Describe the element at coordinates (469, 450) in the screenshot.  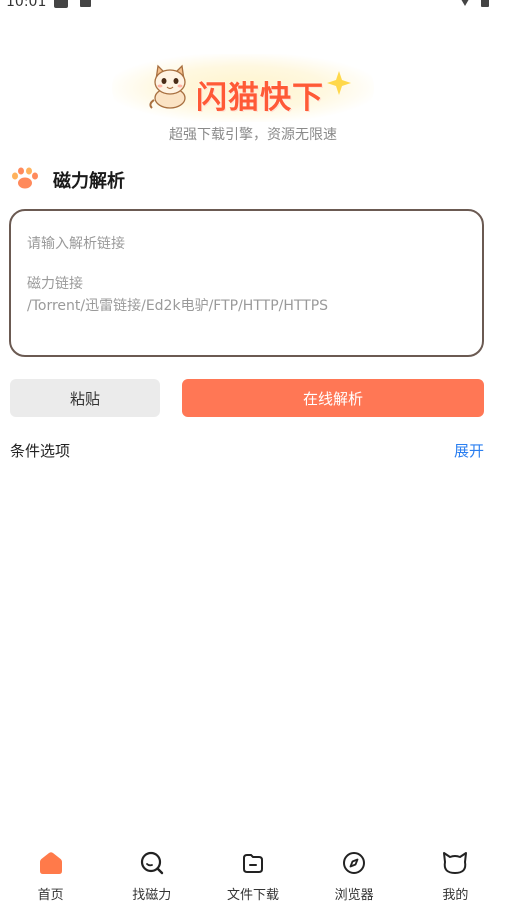
I see `expand-options-link: 展开` at that location.